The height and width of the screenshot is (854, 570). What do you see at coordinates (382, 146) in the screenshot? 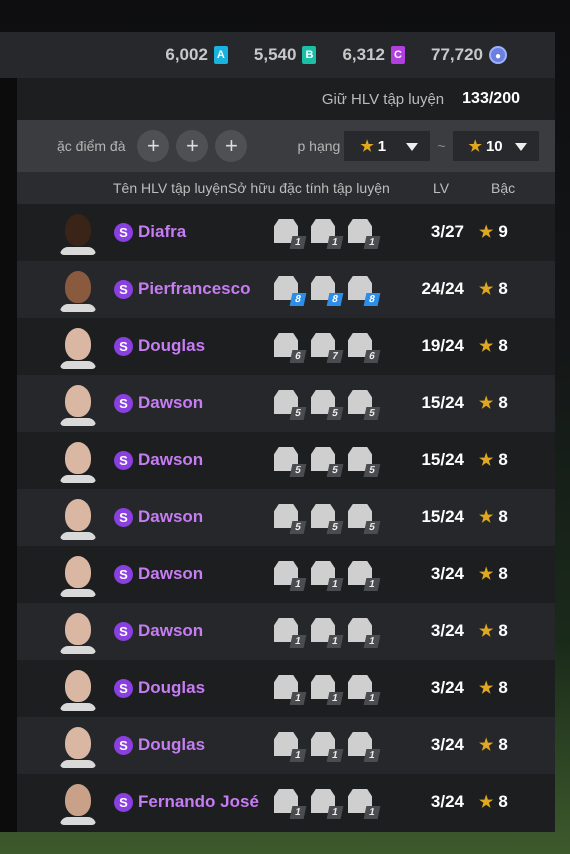
I see `min-rank-value: 1` at bounding box center [382, 146].